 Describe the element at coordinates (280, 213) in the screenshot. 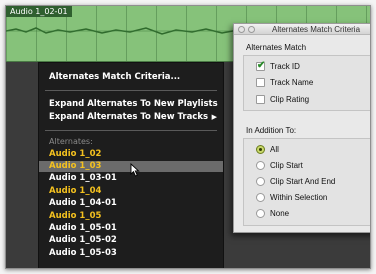

I see `none-label: None` at that location.